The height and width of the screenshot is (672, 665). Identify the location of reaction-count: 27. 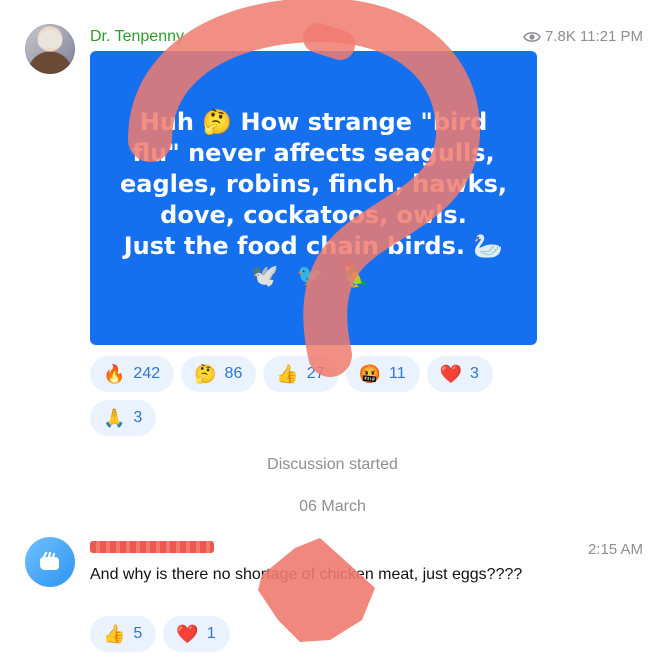
(315, 373).